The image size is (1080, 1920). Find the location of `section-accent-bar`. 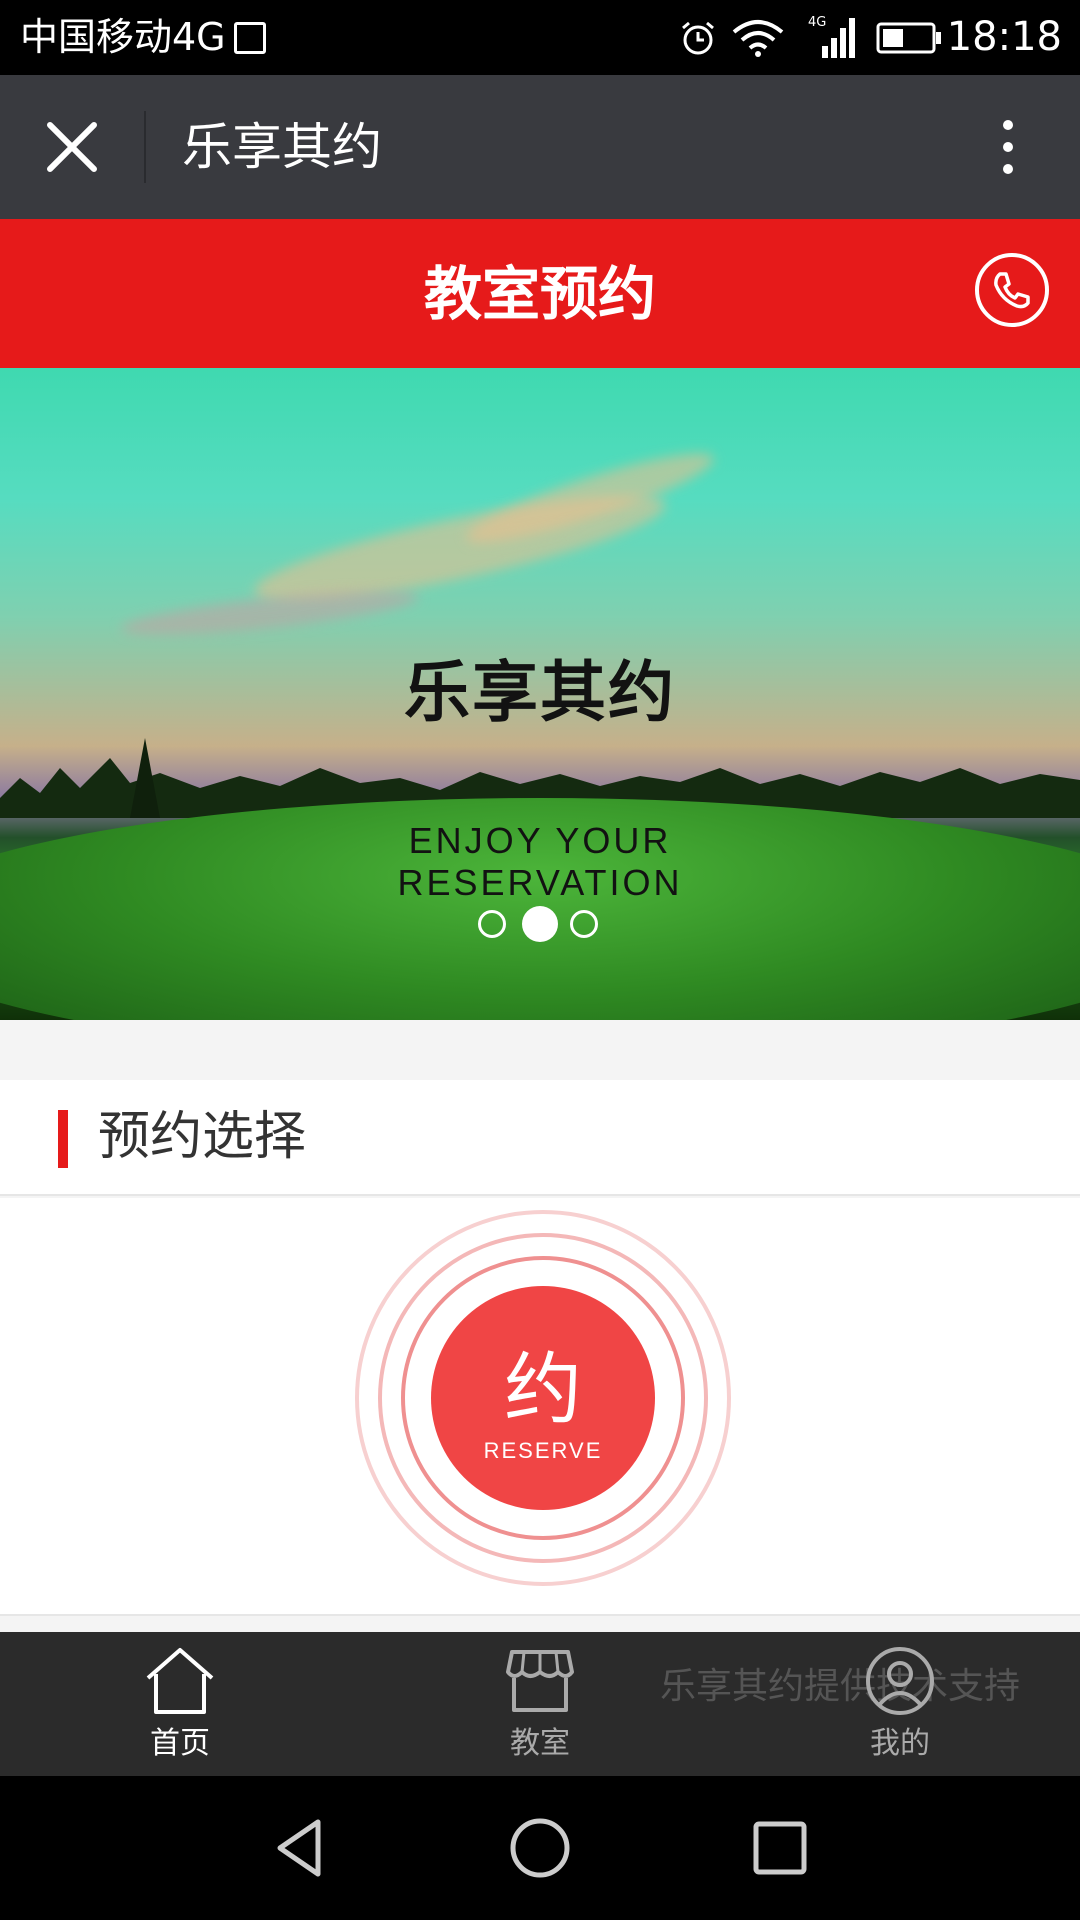

section-accent-bar is located at coordinates (63, 1139).